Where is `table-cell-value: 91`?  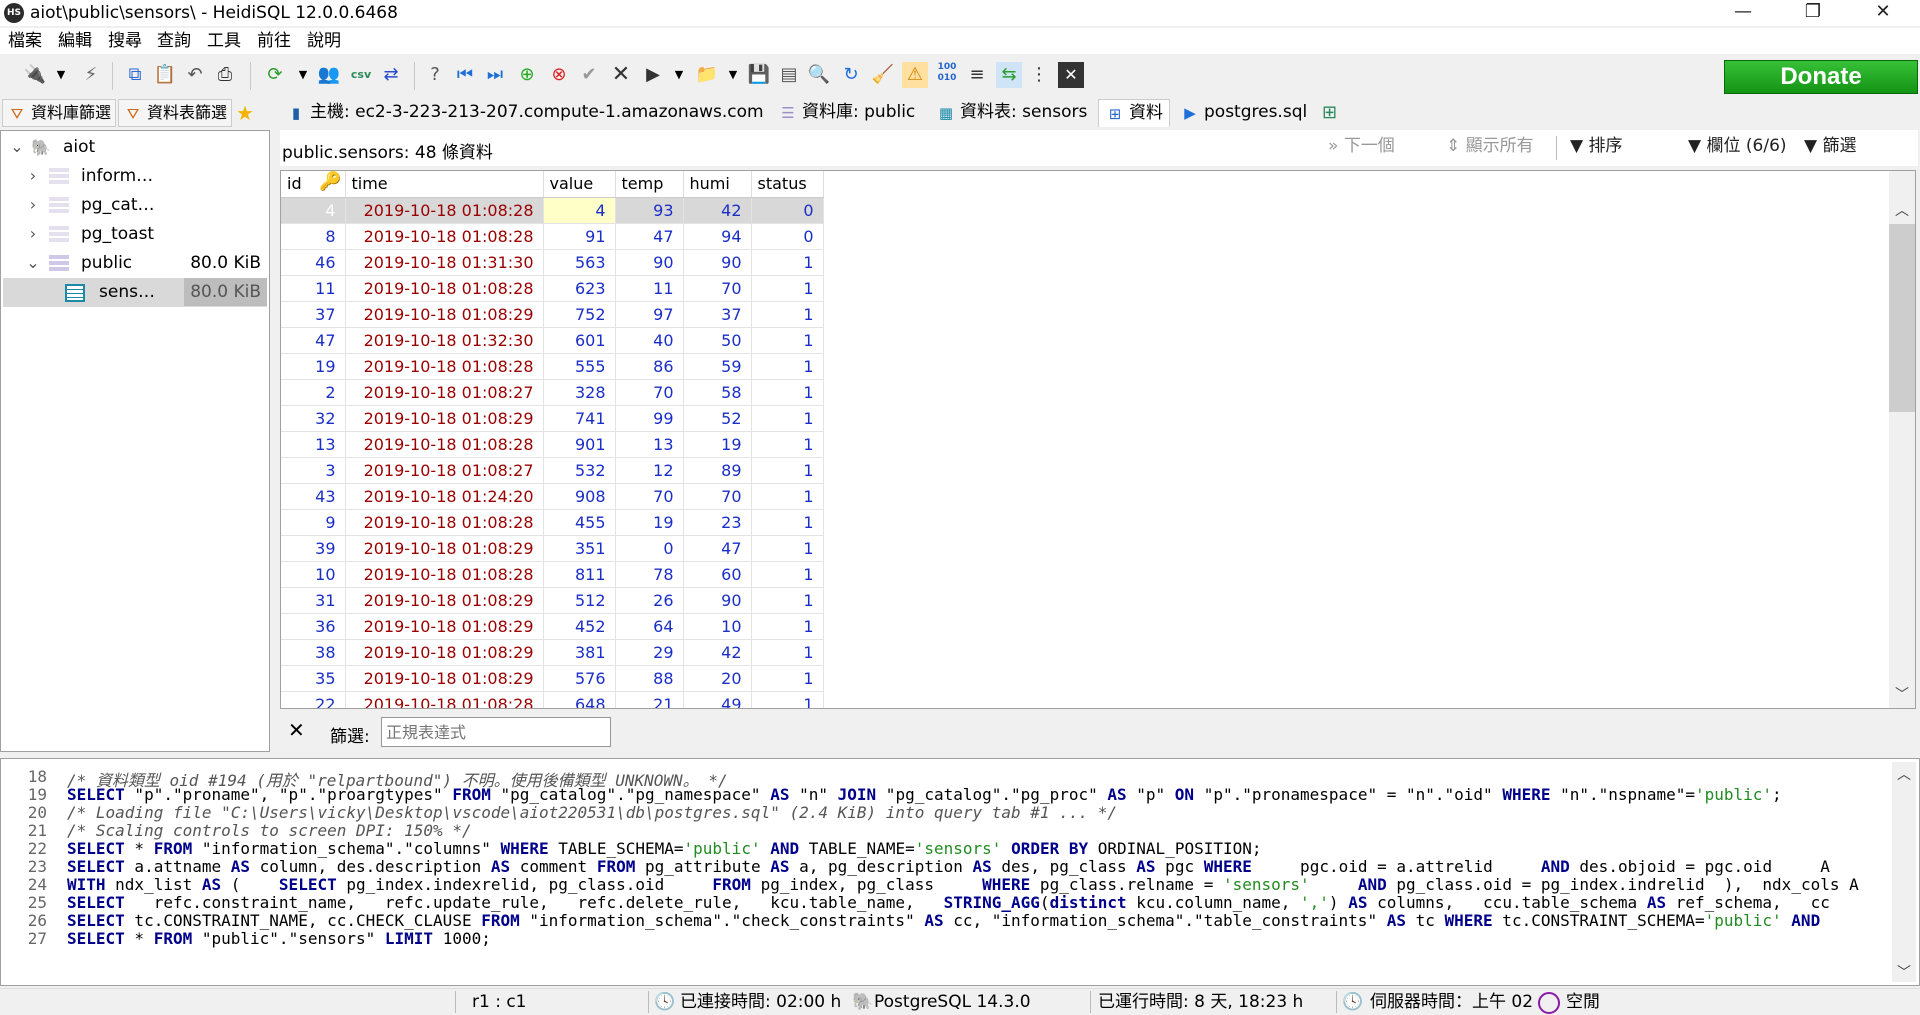
table-cell-value: 91 is located at coordinates (579, 236).